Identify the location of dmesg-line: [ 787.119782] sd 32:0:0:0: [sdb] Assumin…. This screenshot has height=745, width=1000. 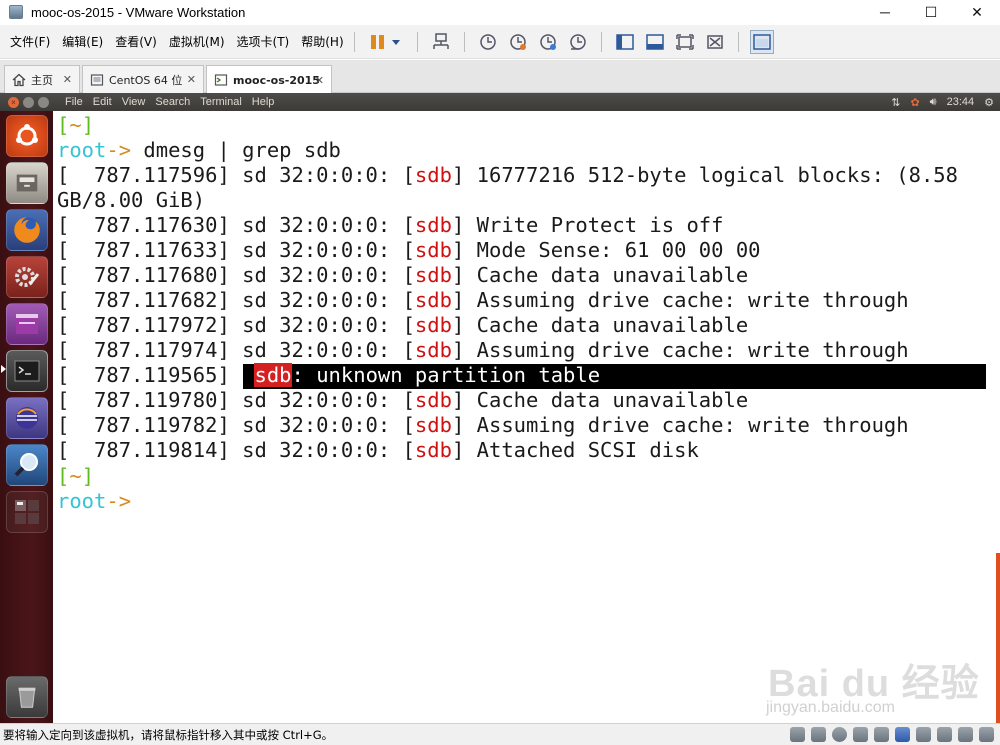
(483, 425).